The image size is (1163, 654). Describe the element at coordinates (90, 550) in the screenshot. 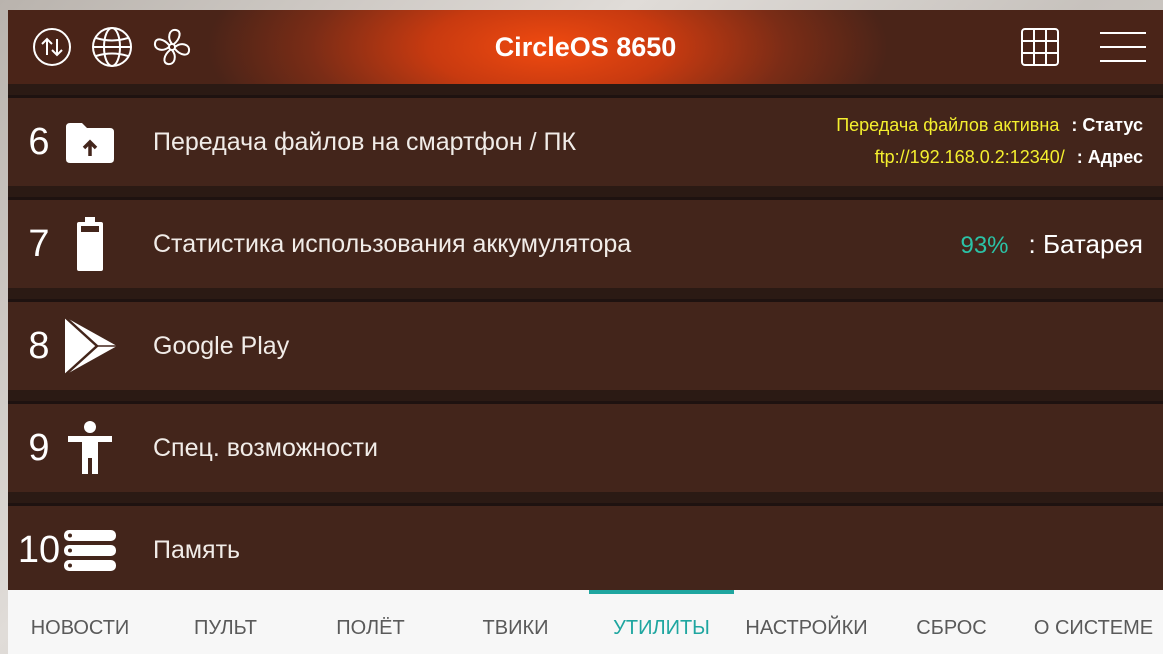

I see `storage-icon` at that location.